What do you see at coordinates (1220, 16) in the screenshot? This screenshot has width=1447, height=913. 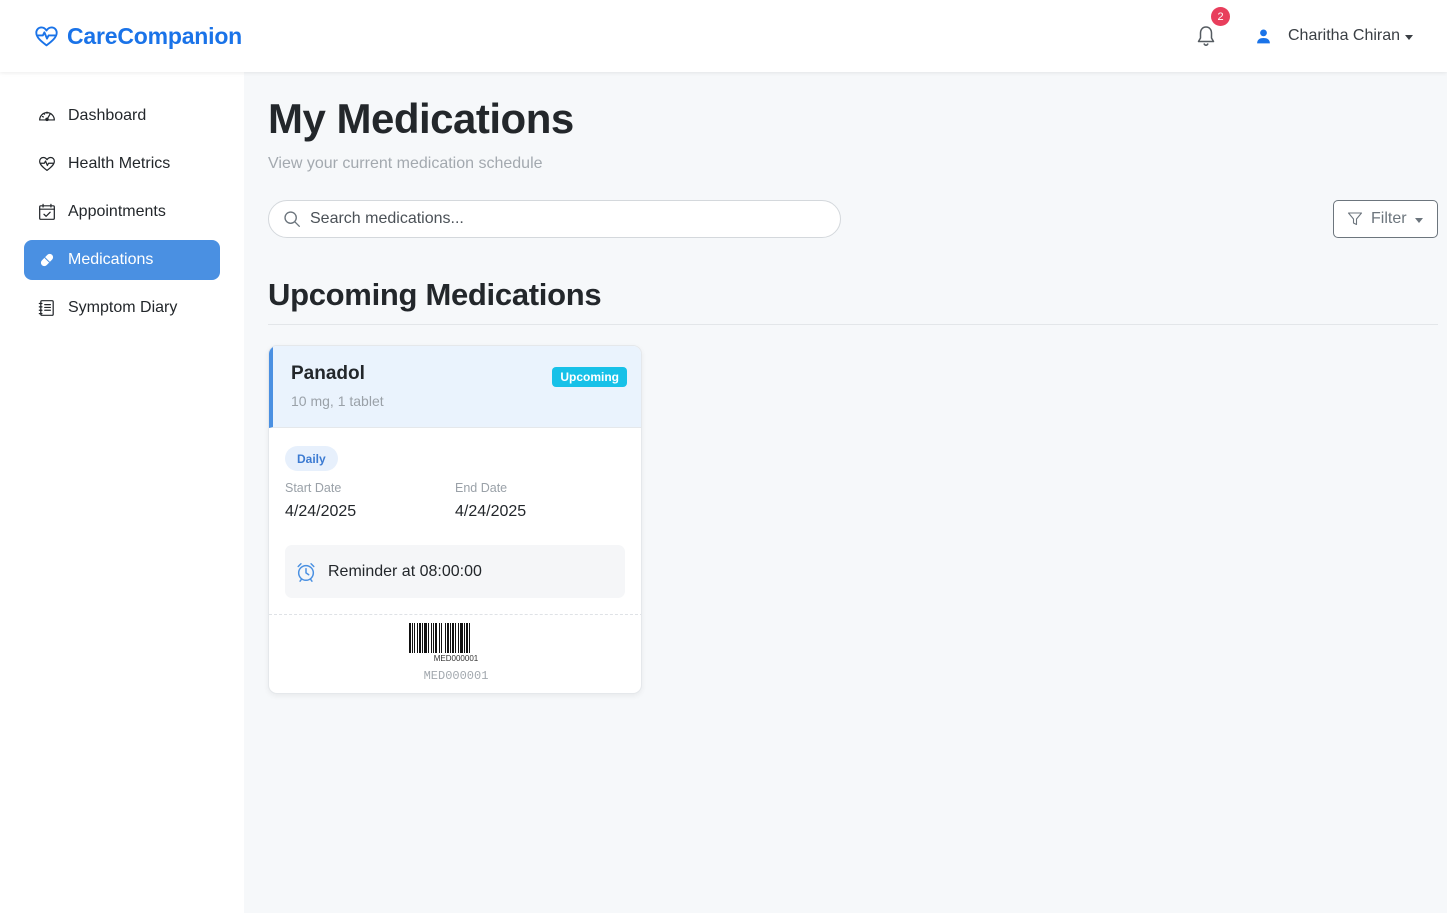 I see `notification-count-badge: 2` at bounding box center [1220, 16].